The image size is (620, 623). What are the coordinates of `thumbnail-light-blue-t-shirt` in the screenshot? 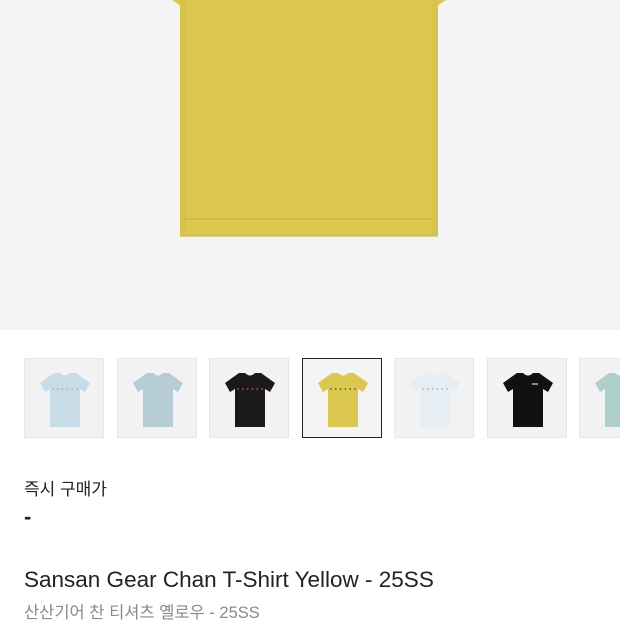 It's located at (64, 398).